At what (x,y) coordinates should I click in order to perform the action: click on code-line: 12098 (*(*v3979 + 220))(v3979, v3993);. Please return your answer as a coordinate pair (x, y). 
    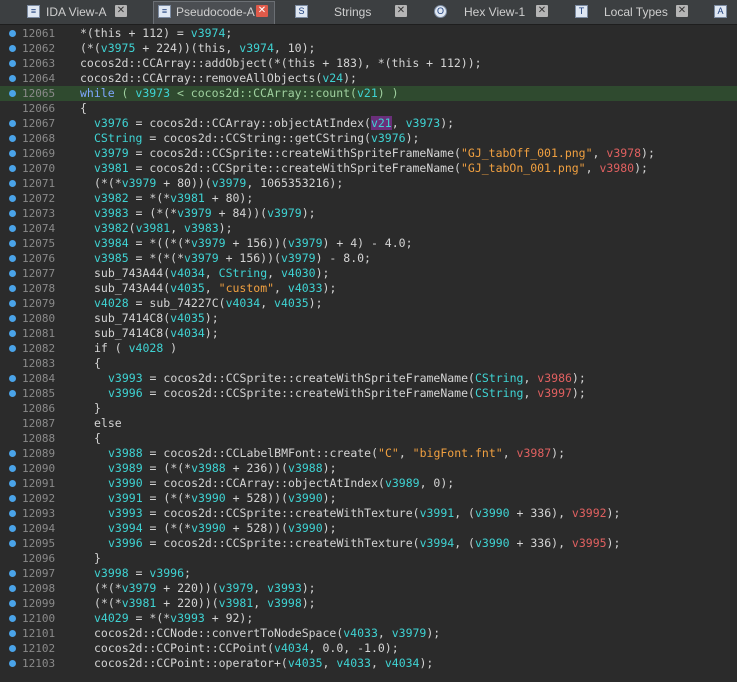
    Looking at the image, I should click on (368, 588).